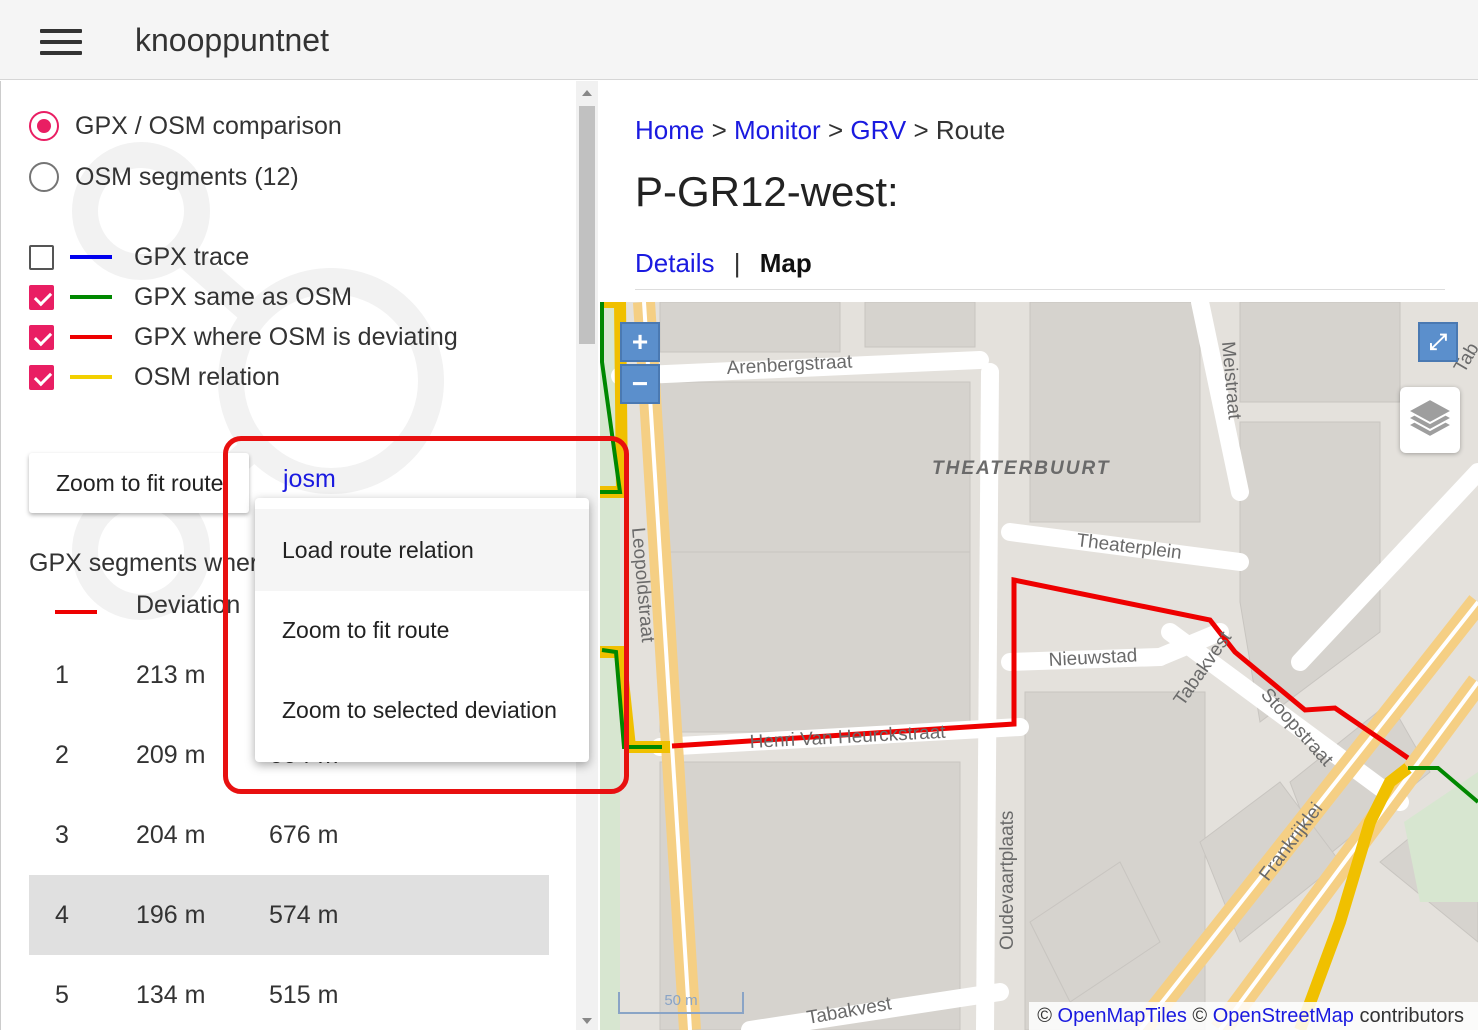 This screenshot has width=1478, height=1030. I want to click on segment-index: 3, so click(62, 835).